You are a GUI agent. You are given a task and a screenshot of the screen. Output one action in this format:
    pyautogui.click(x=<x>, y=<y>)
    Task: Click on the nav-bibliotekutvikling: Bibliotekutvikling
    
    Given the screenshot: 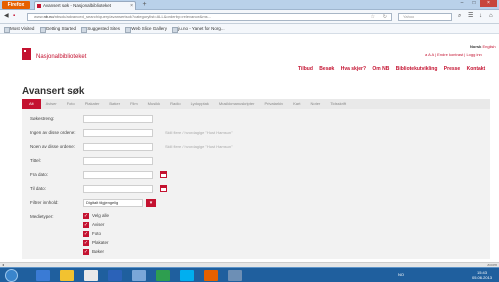 What is the action you would take?
    pyautogui.click(x=417, y=69)
    